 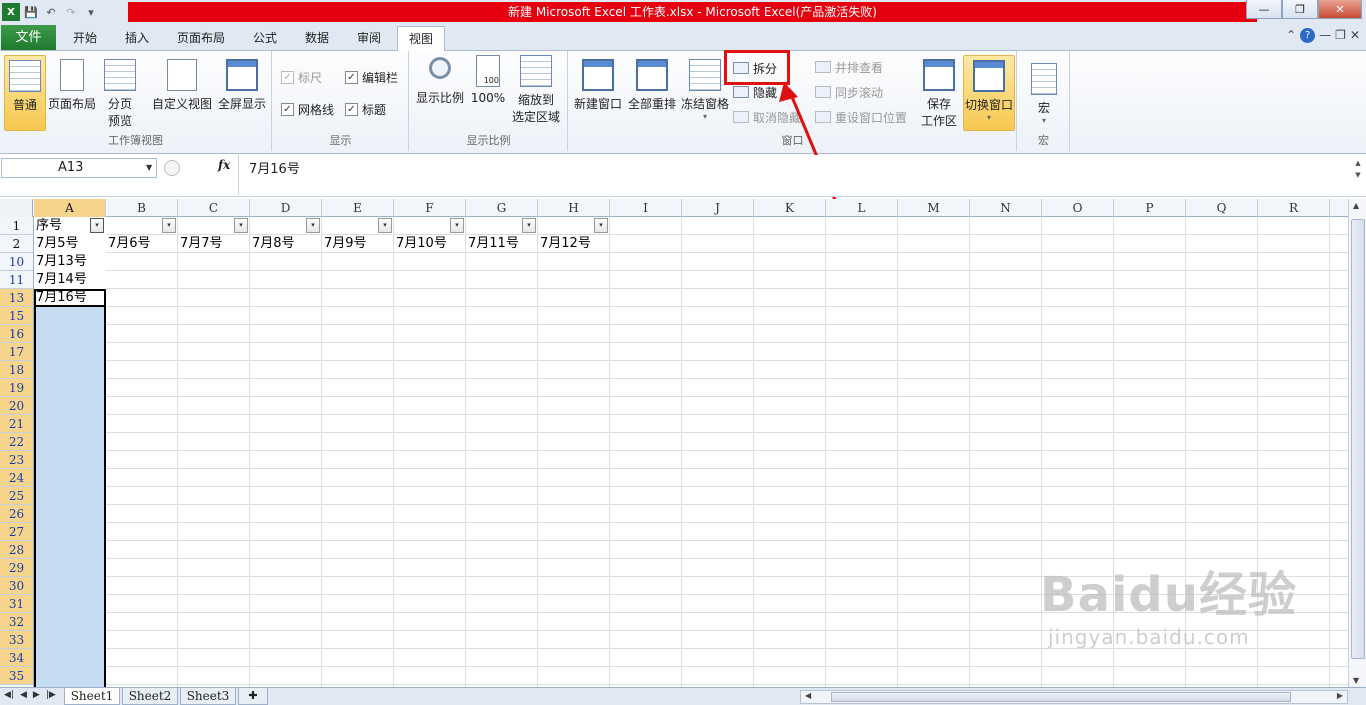 I want to click on scroll-down-icon: ▼, so click(x=1356, y=680).